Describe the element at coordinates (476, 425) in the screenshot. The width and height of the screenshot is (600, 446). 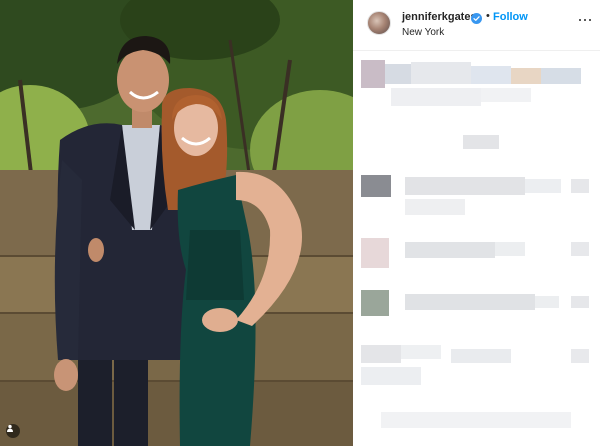
I see `pixelated-footer` at that location.